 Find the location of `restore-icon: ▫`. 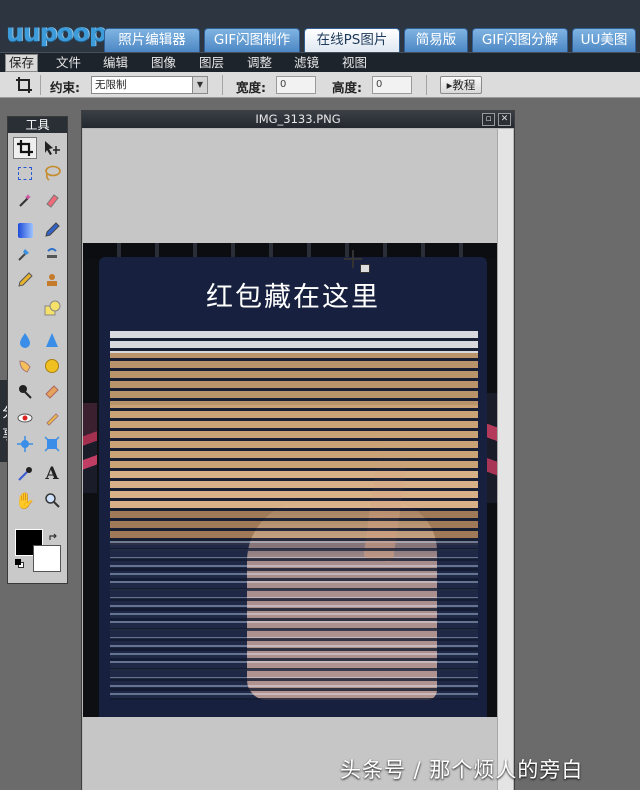

restore-icon: ▫ is located at coordinates (488, 119).